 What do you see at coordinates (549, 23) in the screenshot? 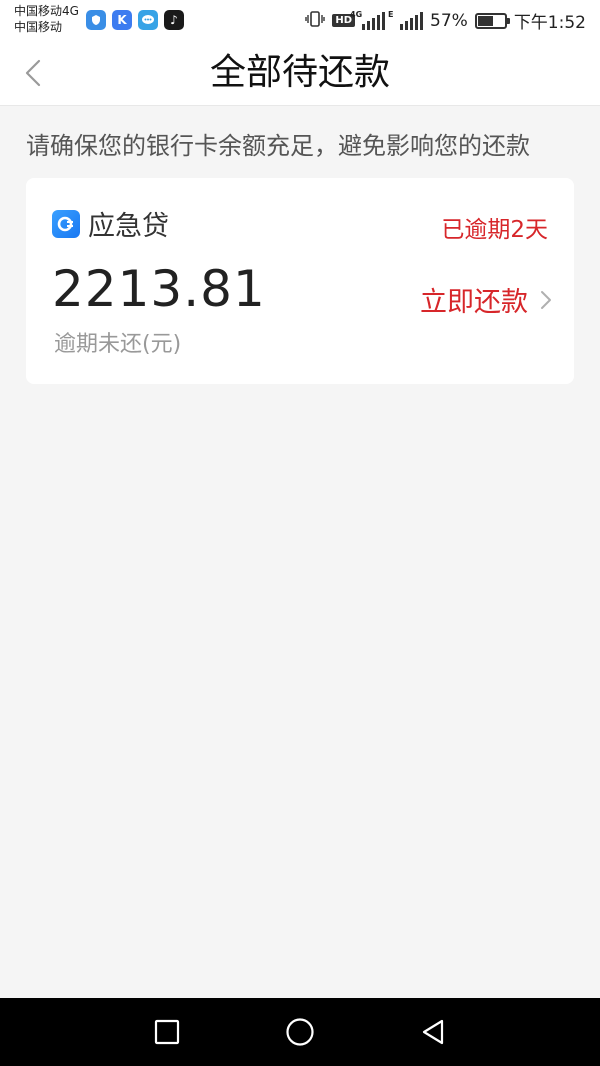
I see `clock: 下午1:52` at bounding box center [549, 23].